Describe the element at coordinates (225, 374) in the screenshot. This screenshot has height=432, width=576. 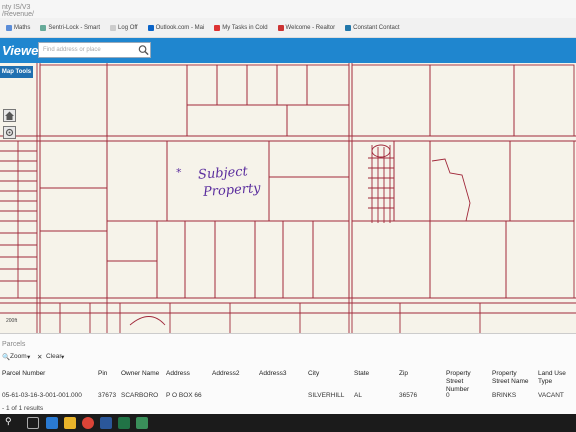
I see `col-address2: Address2` at that location.